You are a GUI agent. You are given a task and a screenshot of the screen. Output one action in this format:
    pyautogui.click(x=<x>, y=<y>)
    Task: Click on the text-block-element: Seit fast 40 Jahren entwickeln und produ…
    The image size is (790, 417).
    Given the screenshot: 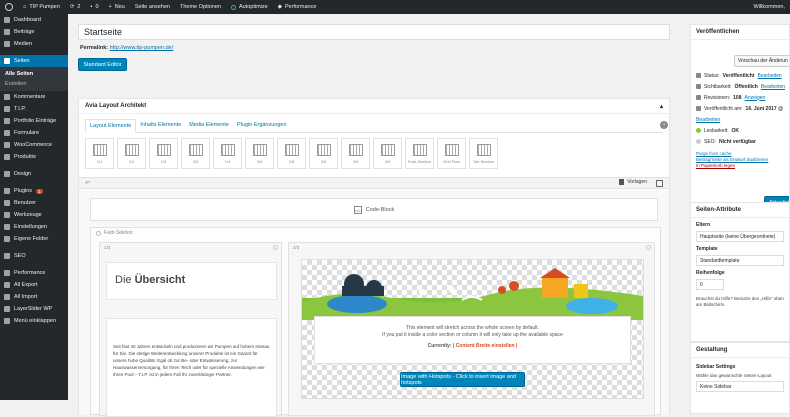 What is the action you would take?
    pyautogui.click(x=191, y=367)
    